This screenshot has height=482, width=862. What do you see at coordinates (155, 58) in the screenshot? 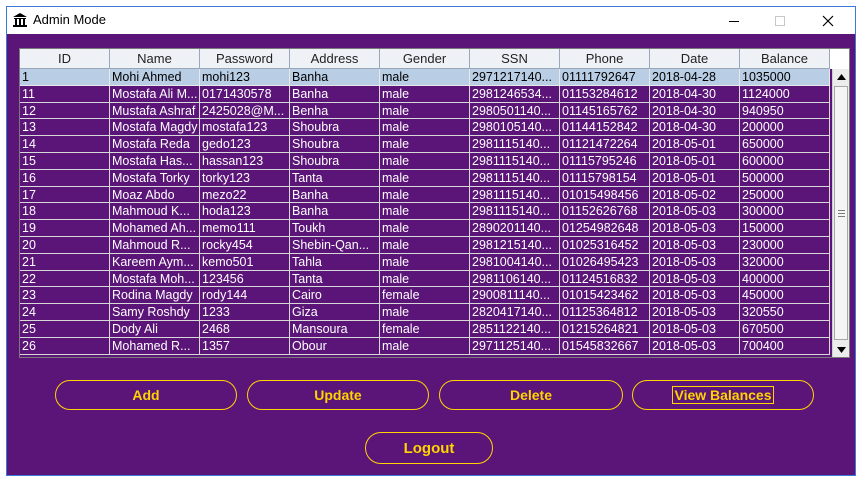
I see `column-header: Name` at bounding box center [155, 58].